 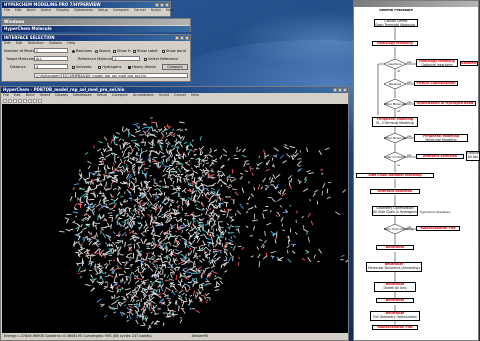 I want to click on dialog-close-button, so click(x=187, y=38).